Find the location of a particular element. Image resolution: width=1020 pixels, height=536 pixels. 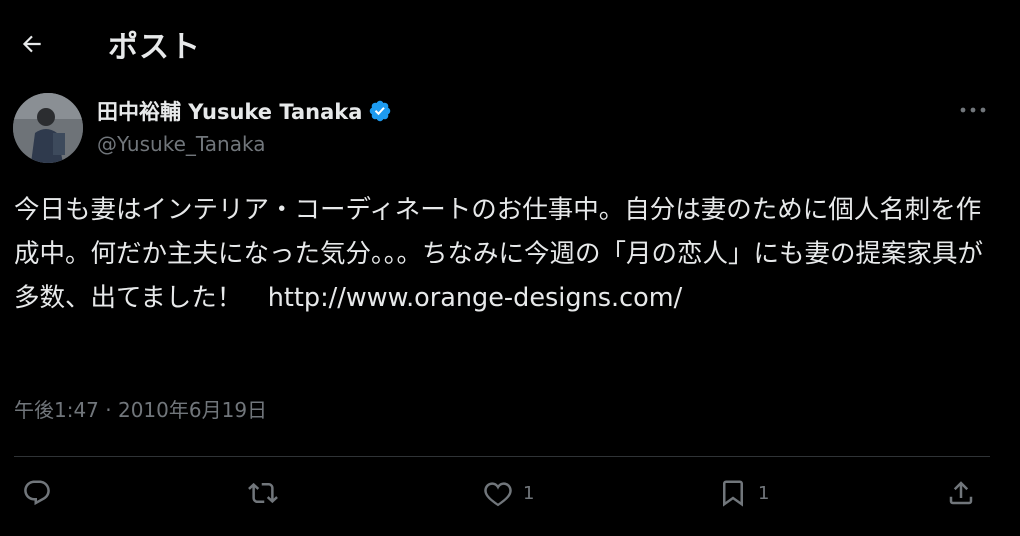

like-button: 1 is located at coordinates (508, 493).